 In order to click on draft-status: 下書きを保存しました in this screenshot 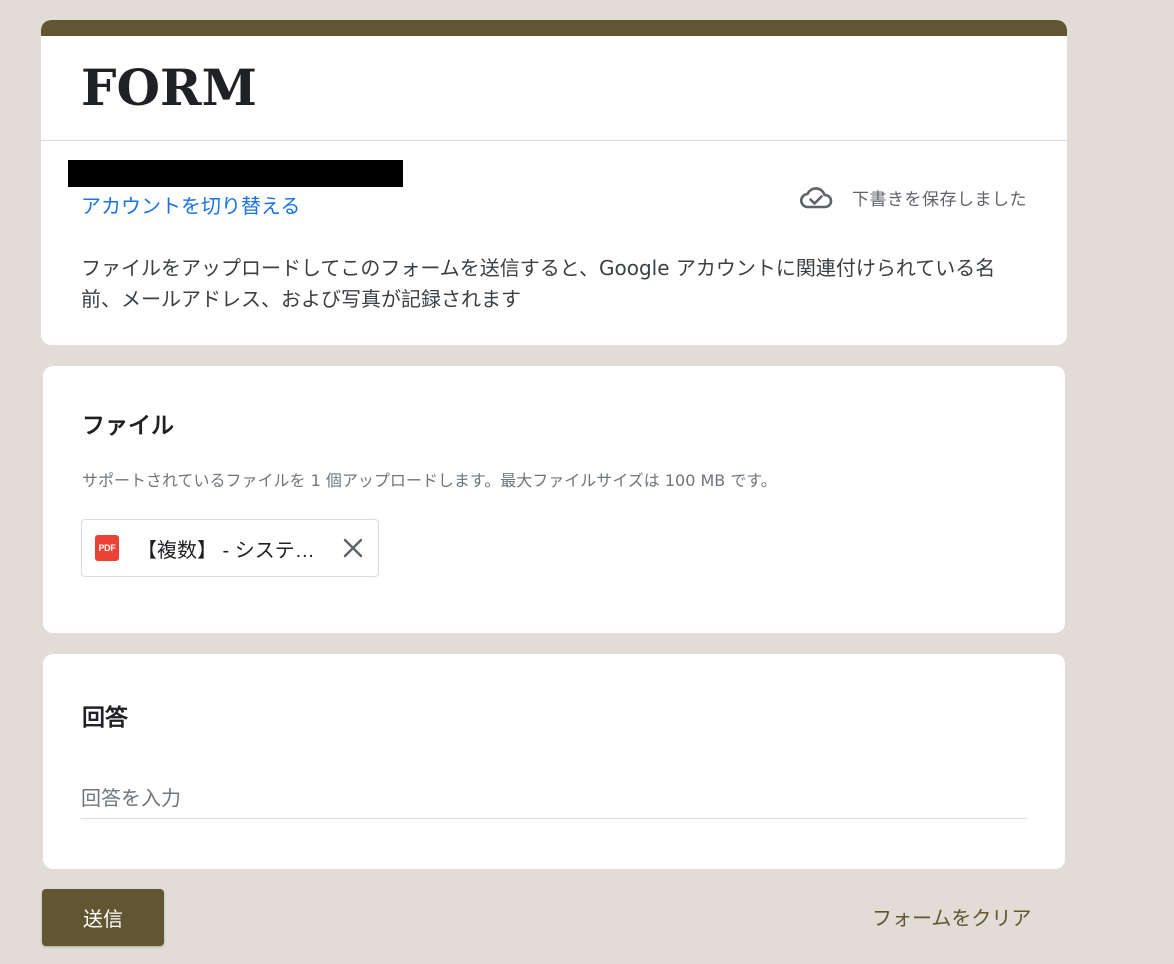, I will do `click(912, 197)`.